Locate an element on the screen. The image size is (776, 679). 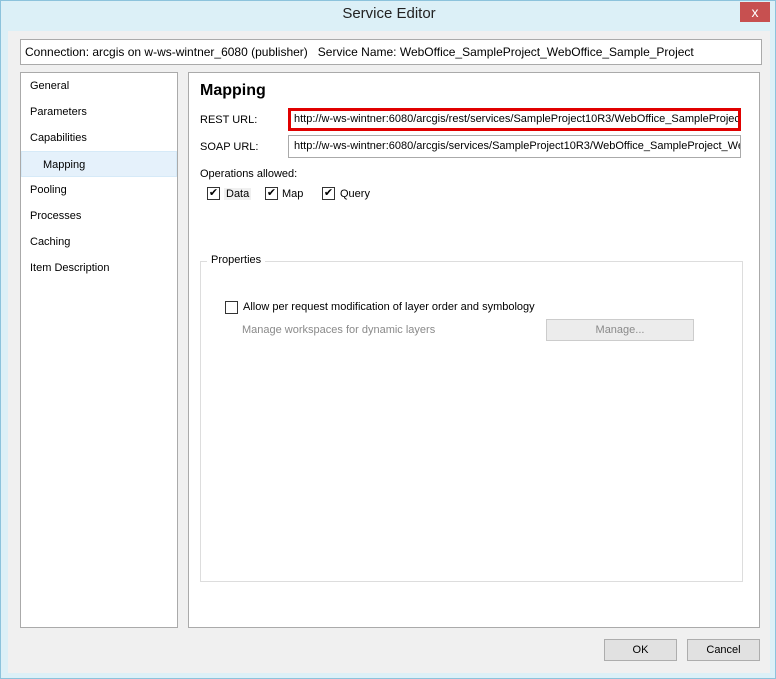
query-label: Query is located at coordinates (355, 194).